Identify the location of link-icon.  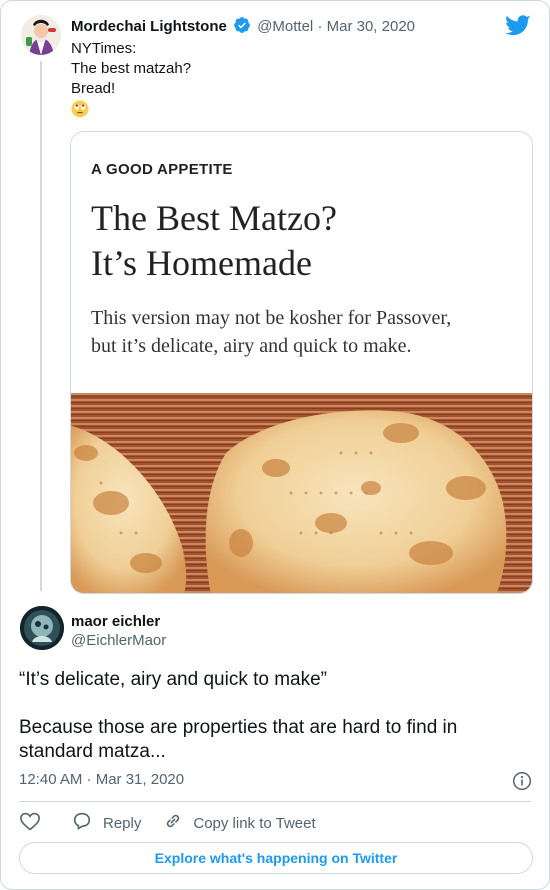
(173, 823).